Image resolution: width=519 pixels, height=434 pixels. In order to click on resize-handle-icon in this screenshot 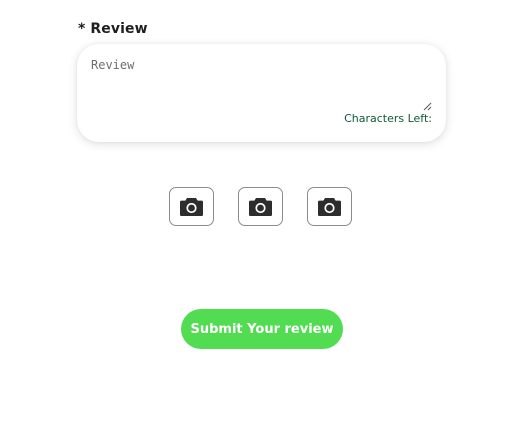, I will do `click(427, 106)`.